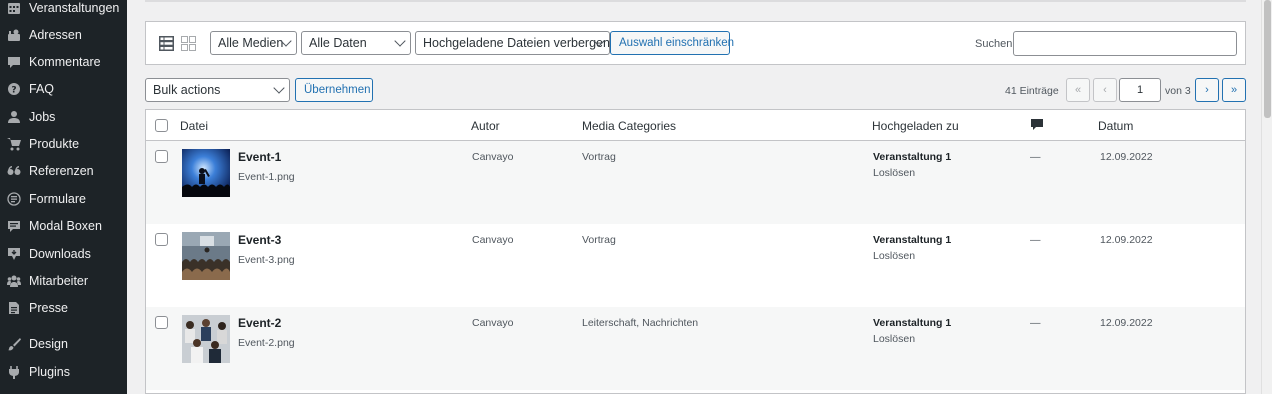 The image size is (1272, 394). What do you see at coordinates (334, 90) in the screenshot?
I see `apply-button: Übernehmen` at bounding box center [334, 90].